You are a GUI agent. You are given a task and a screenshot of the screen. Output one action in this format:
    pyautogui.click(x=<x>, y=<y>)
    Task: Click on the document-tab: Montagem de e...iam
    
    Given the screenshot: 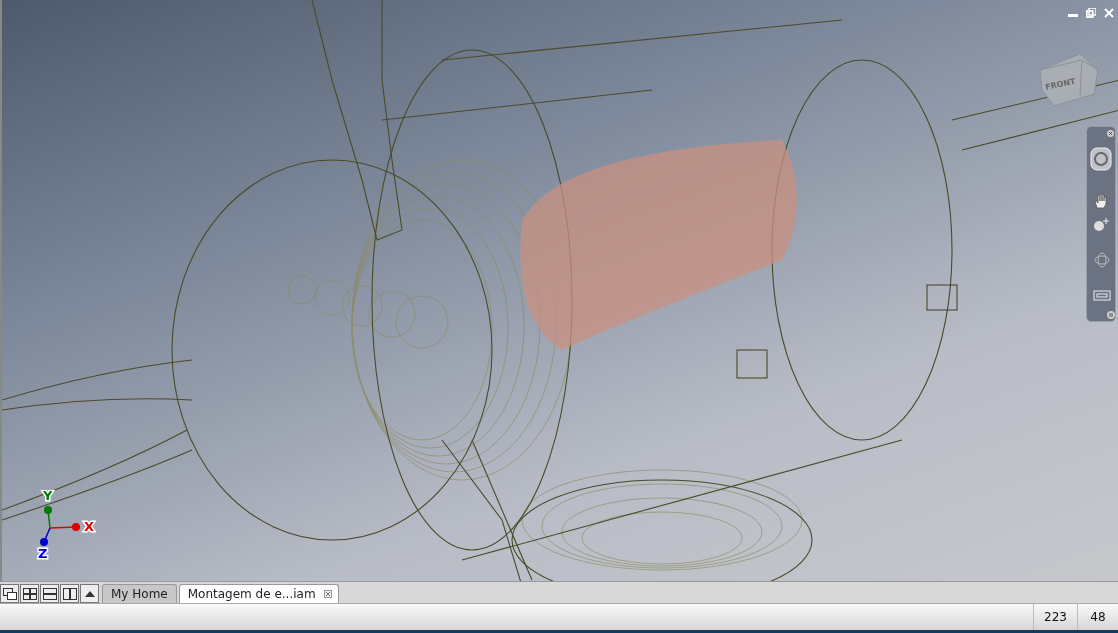 What is the action you would take?
    pyautogui.click(x=258, y=593)
    